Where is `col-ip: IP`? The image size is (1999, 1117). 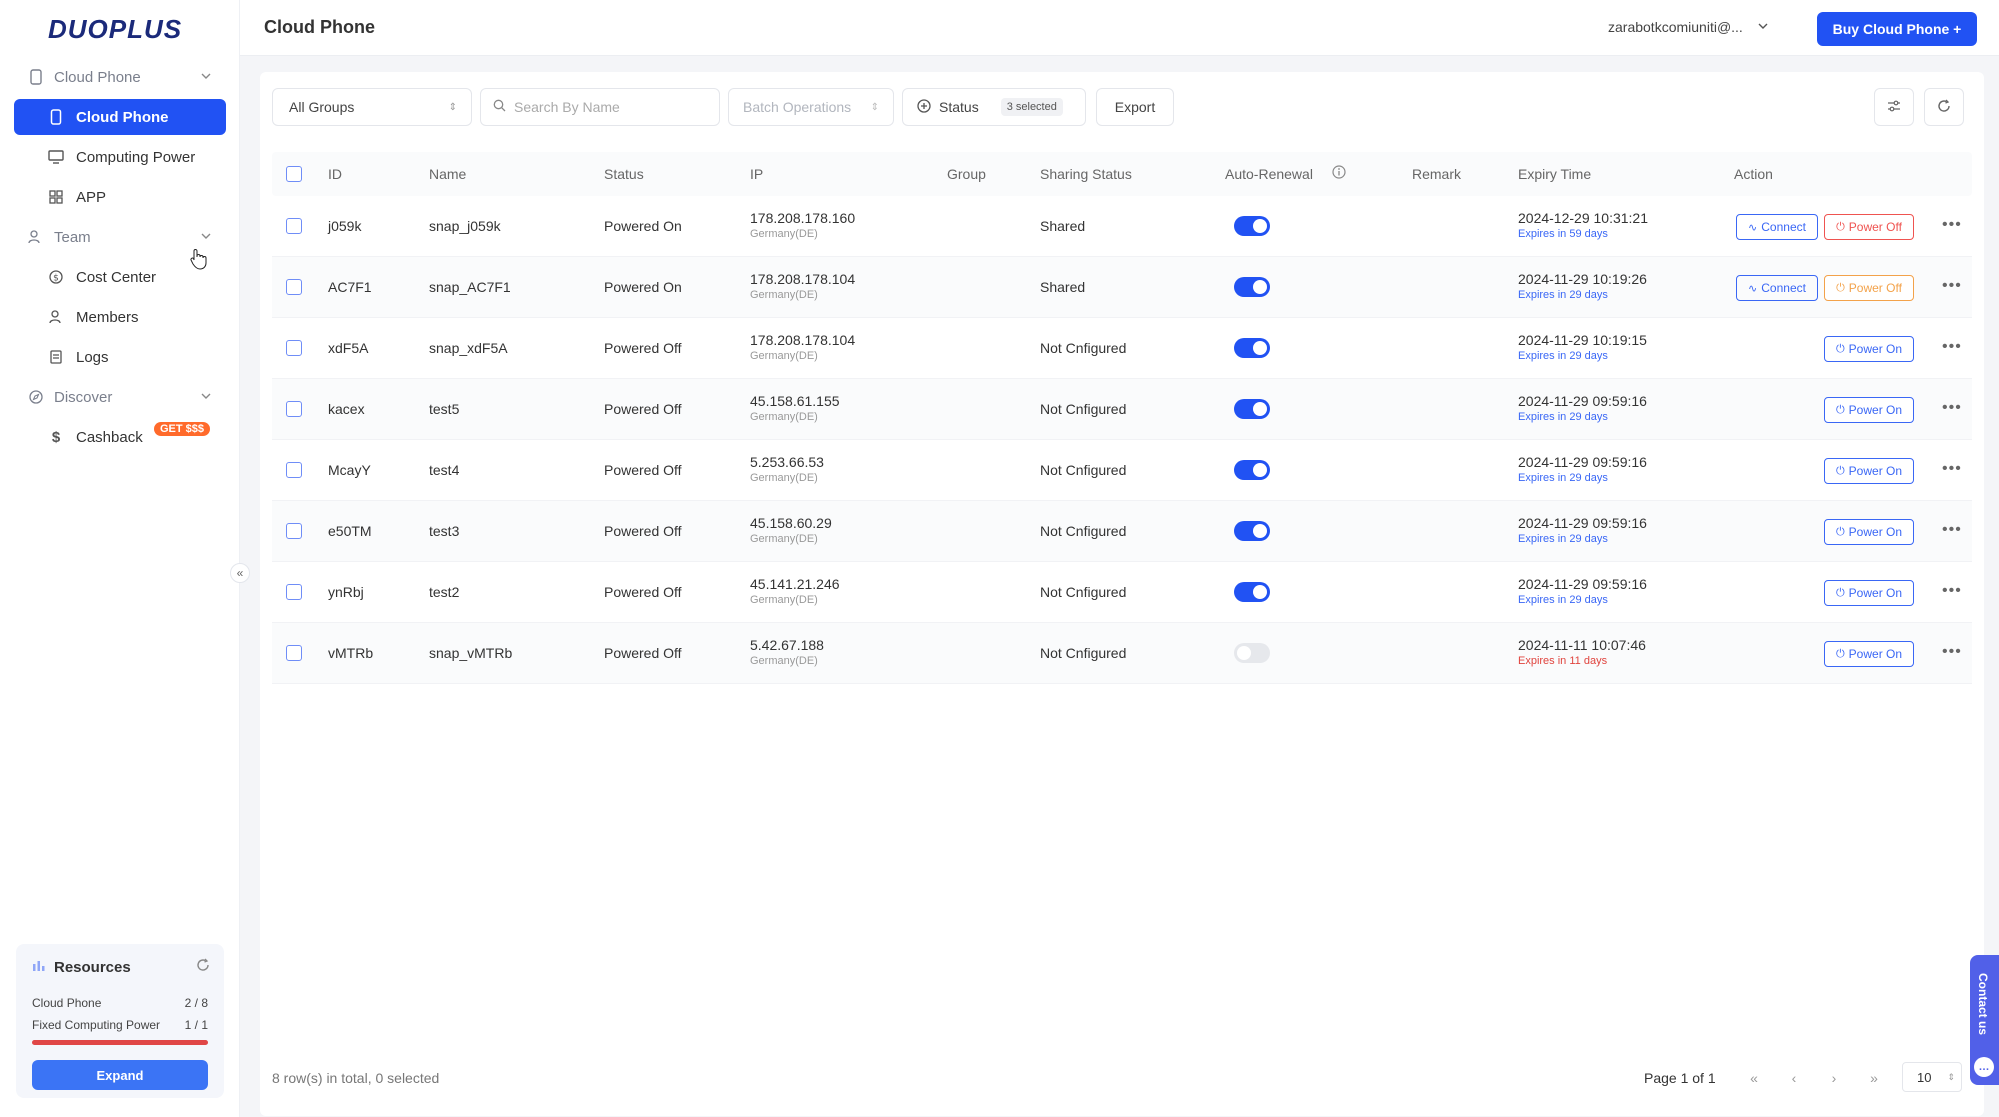
col-ip: IP is located at coordinates (756, 174).